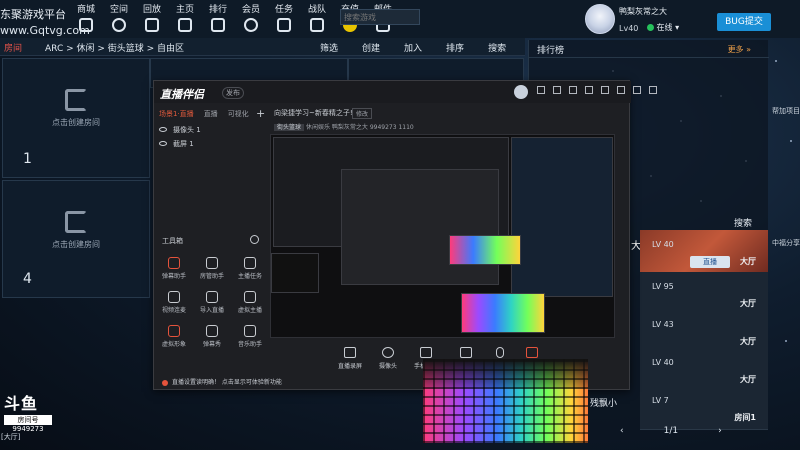 The width and height of the screenshot is (800, 450). What do you see at coordinates (629, 28) in the screenshot?
I see `user-level: Lv40` at bounding box center [629, 28].